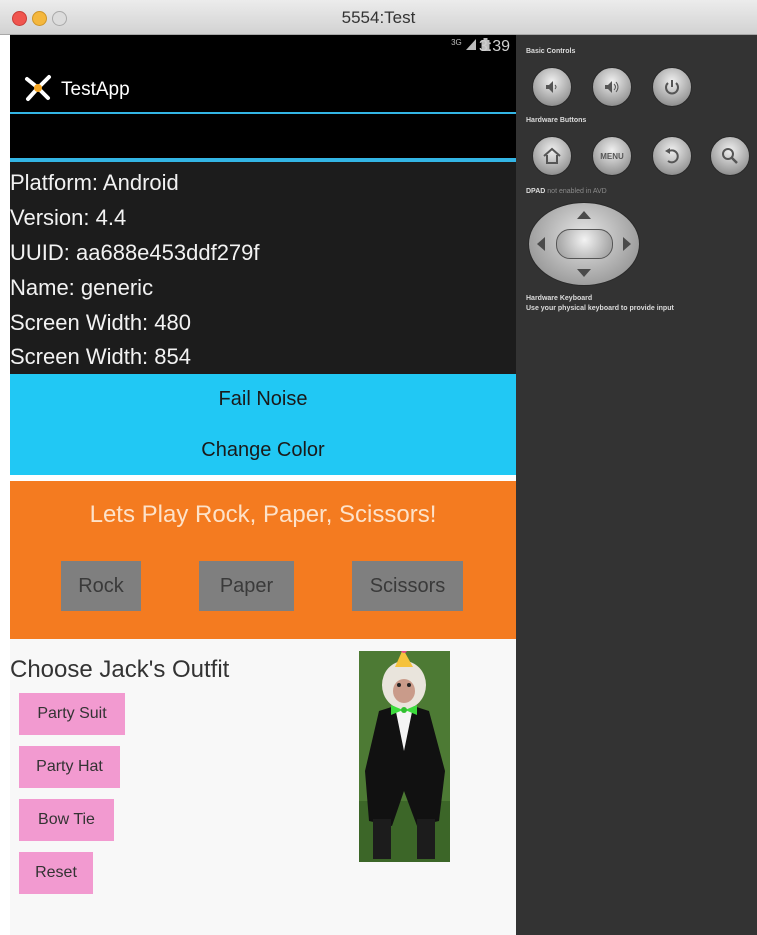  I want to click on volume-up-button, so click(612, 87).